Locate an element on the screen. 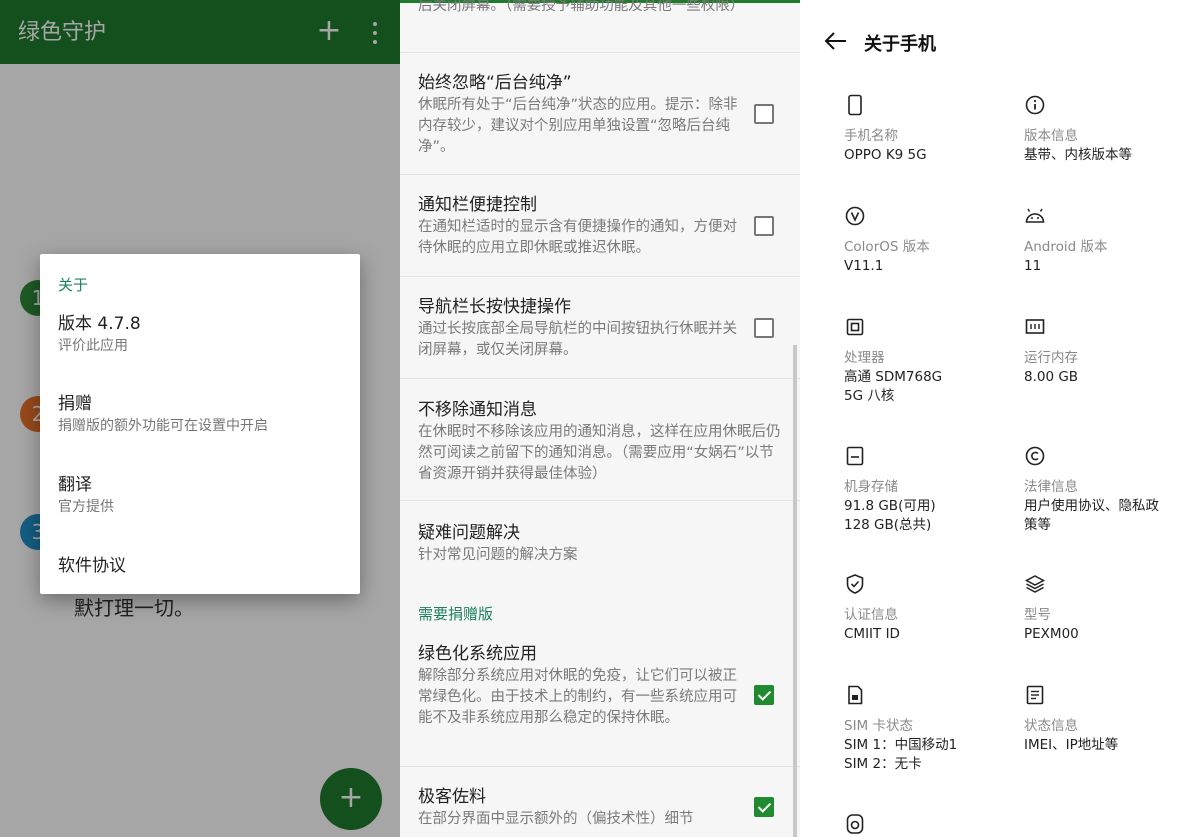  info-cell-storage: 机身存储 91.8 GB(可用) 128 GB(总共) is located at coordinates (929, 495).